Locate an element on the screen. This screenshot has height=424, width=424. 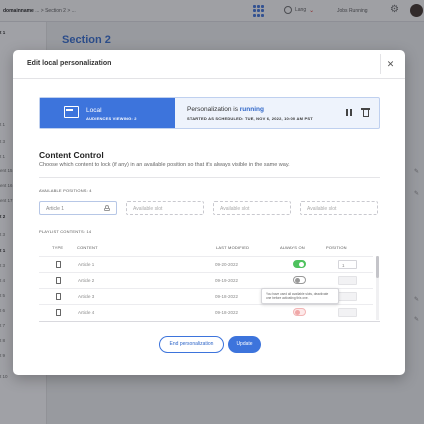
column-header: CONTENT is located at coordinates (87, 247).